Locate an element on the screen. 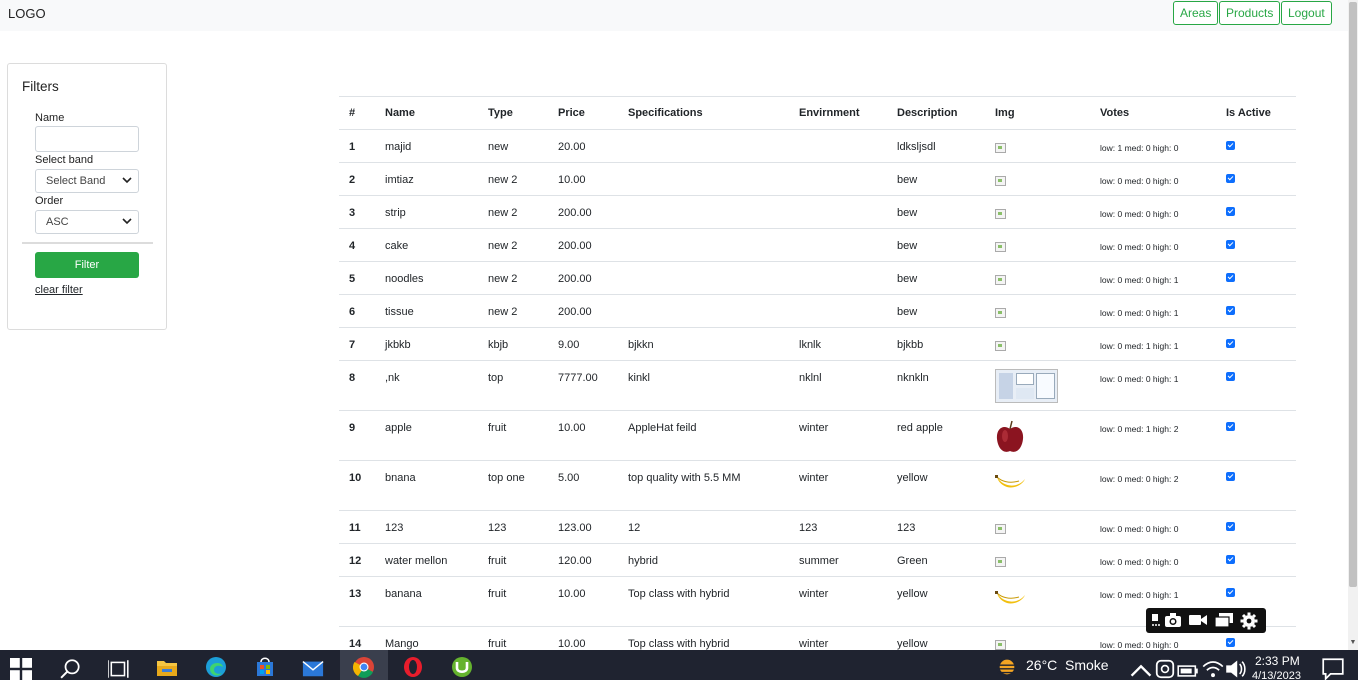 Image resolution: width=1358 pixels, height=682 pixels. cell-description: yellow is located at coordinates (936, 601).